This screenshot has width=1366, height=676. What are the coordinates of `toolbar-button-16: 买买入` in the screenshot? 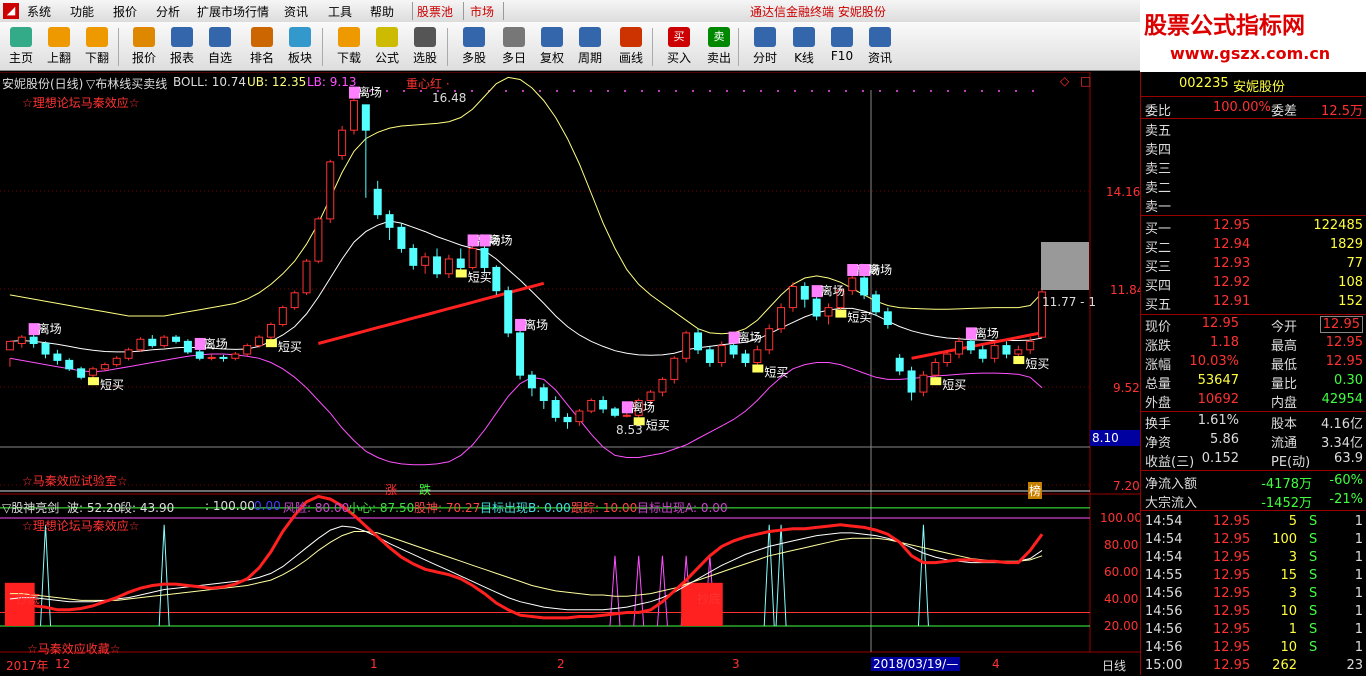 It's located at (679, 47).